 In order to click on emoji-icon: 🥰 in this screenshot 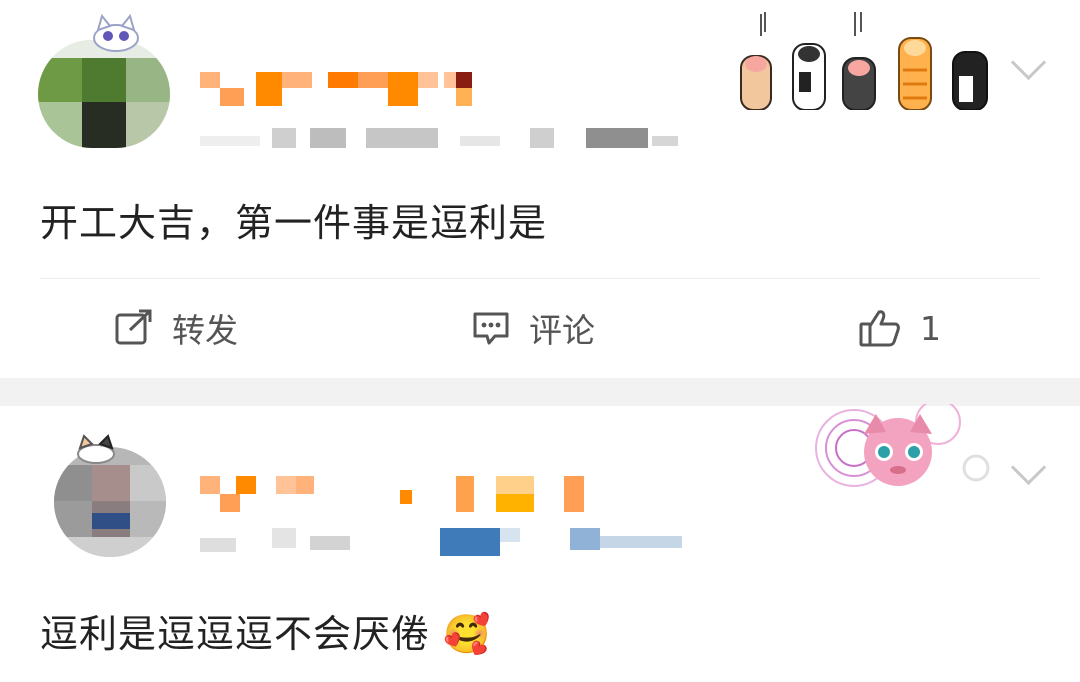, I will do `click(467, 634)`.